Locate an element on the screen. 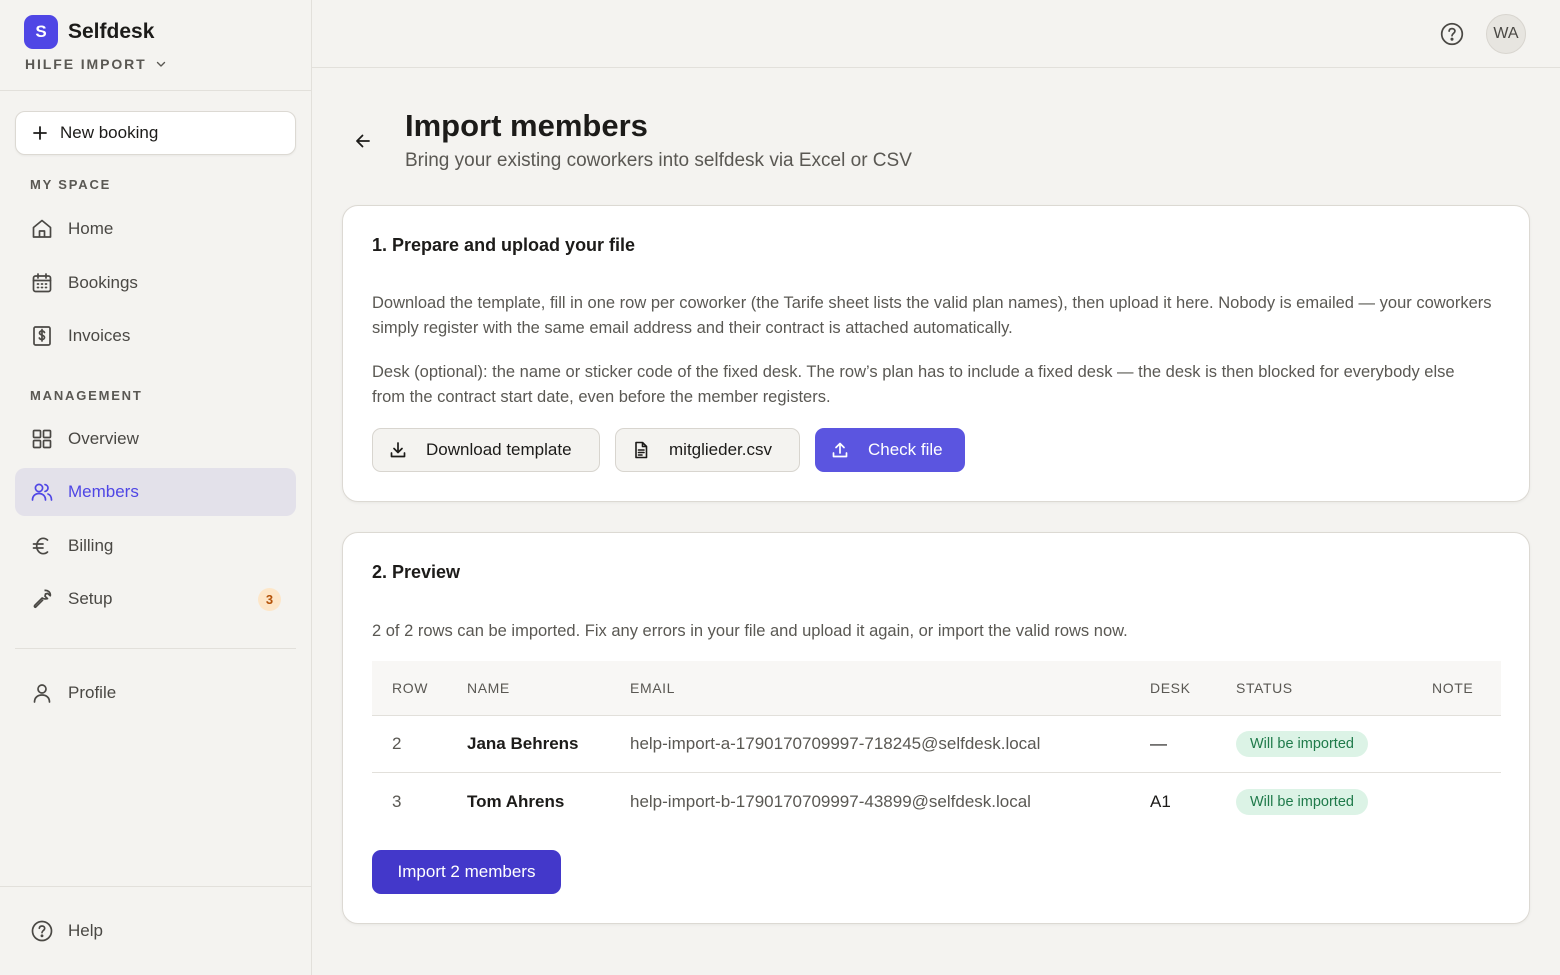 The image size is (1560, 975). selected-file-button: mitglieder.csv is located at coordinates (707, 450).